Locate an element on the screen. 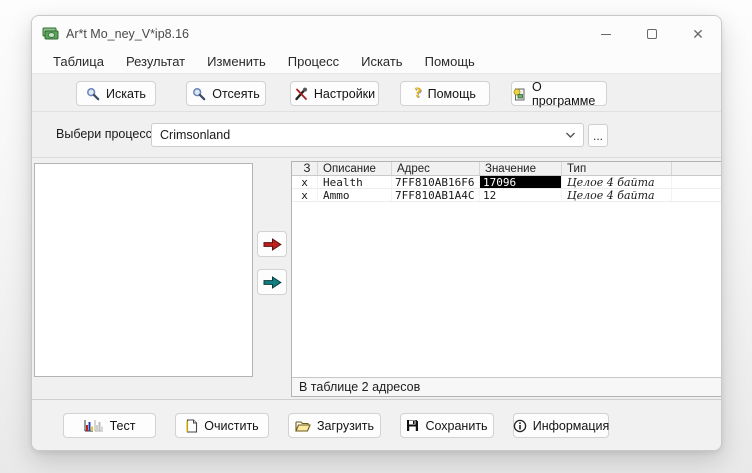 The image size is (752, 473). menu-result: Результат is located at coordinates (155, 62).